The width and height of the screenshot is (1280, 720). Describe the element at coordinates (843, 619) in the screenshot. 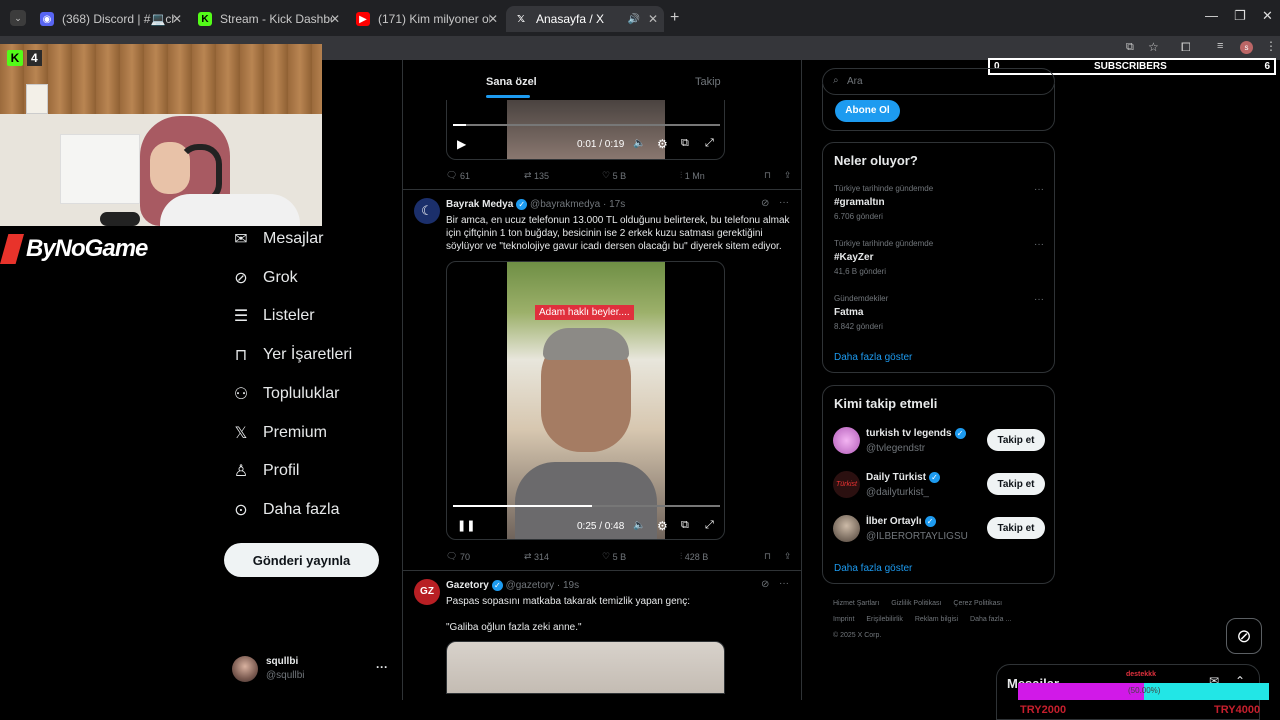

I see `footer-link: Imprint` at that location.